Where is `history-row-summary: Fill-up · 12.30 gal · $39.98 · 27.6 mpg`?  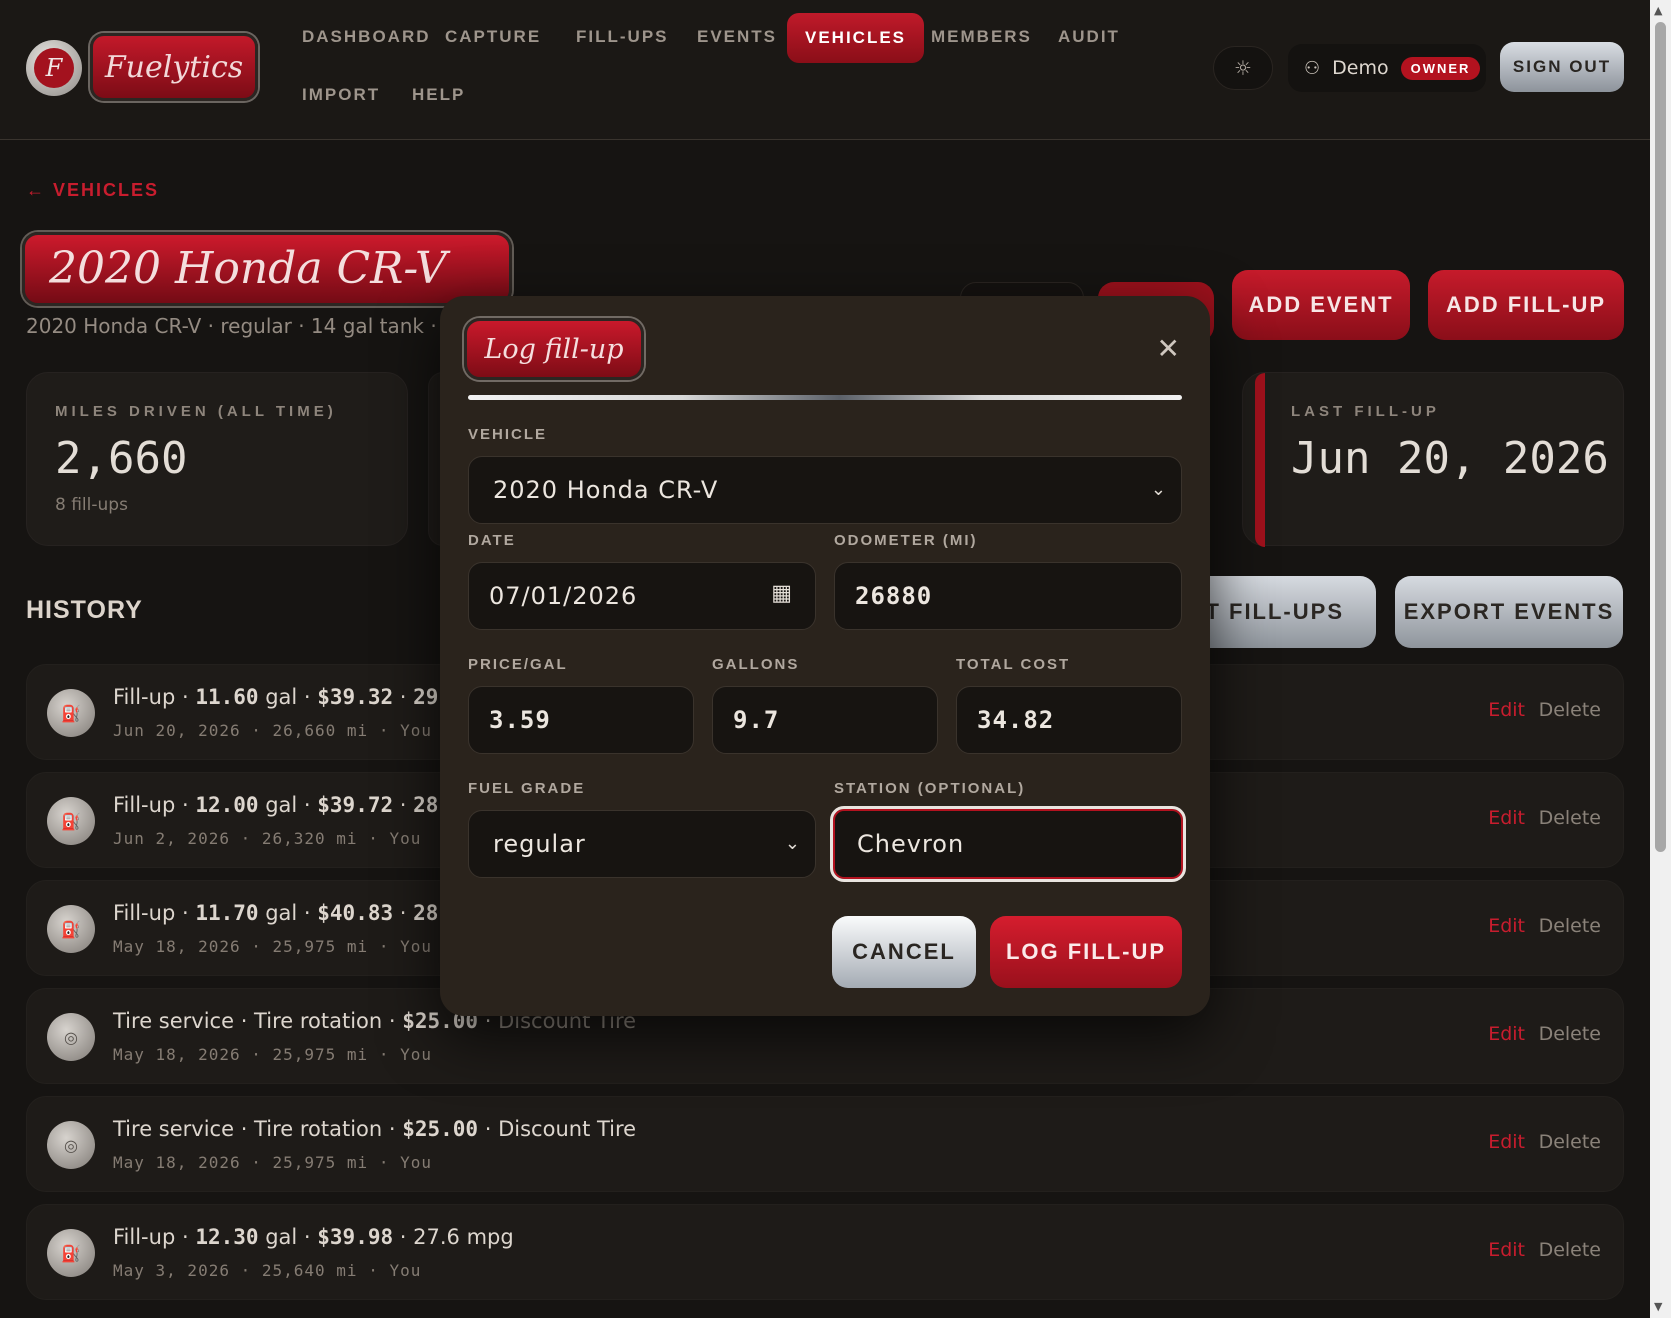
history-row-summary: Fill-up · 12.30 gal · $39.98 · 27.6 mpg is located at coordinates (313, 1237).